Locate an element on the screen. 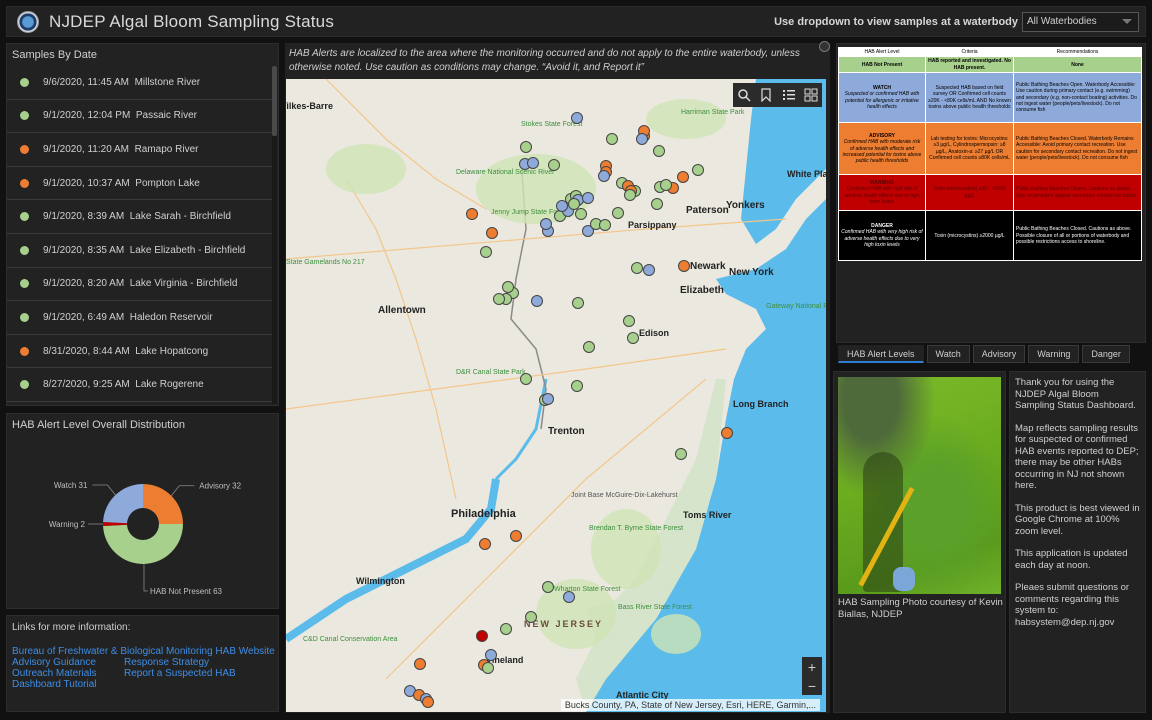  njdep-logo-icon is located at coordinates (28, 21).